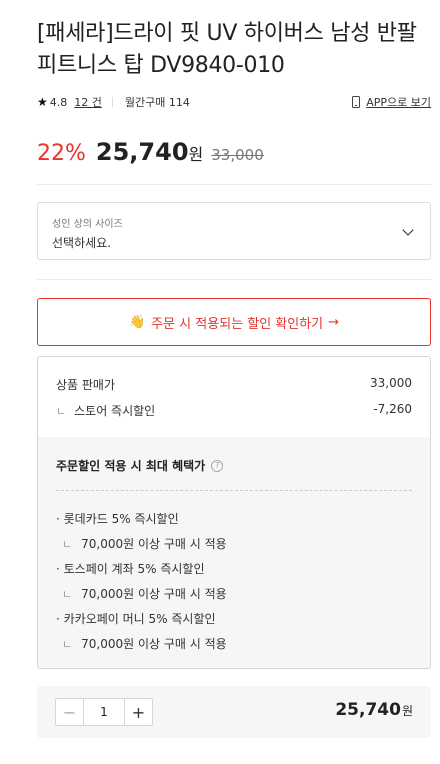 This screenshot has height=764, width=440. Describe the element at coordinates (356, 102) in the screenshot. I see `phone-icon` at that location.